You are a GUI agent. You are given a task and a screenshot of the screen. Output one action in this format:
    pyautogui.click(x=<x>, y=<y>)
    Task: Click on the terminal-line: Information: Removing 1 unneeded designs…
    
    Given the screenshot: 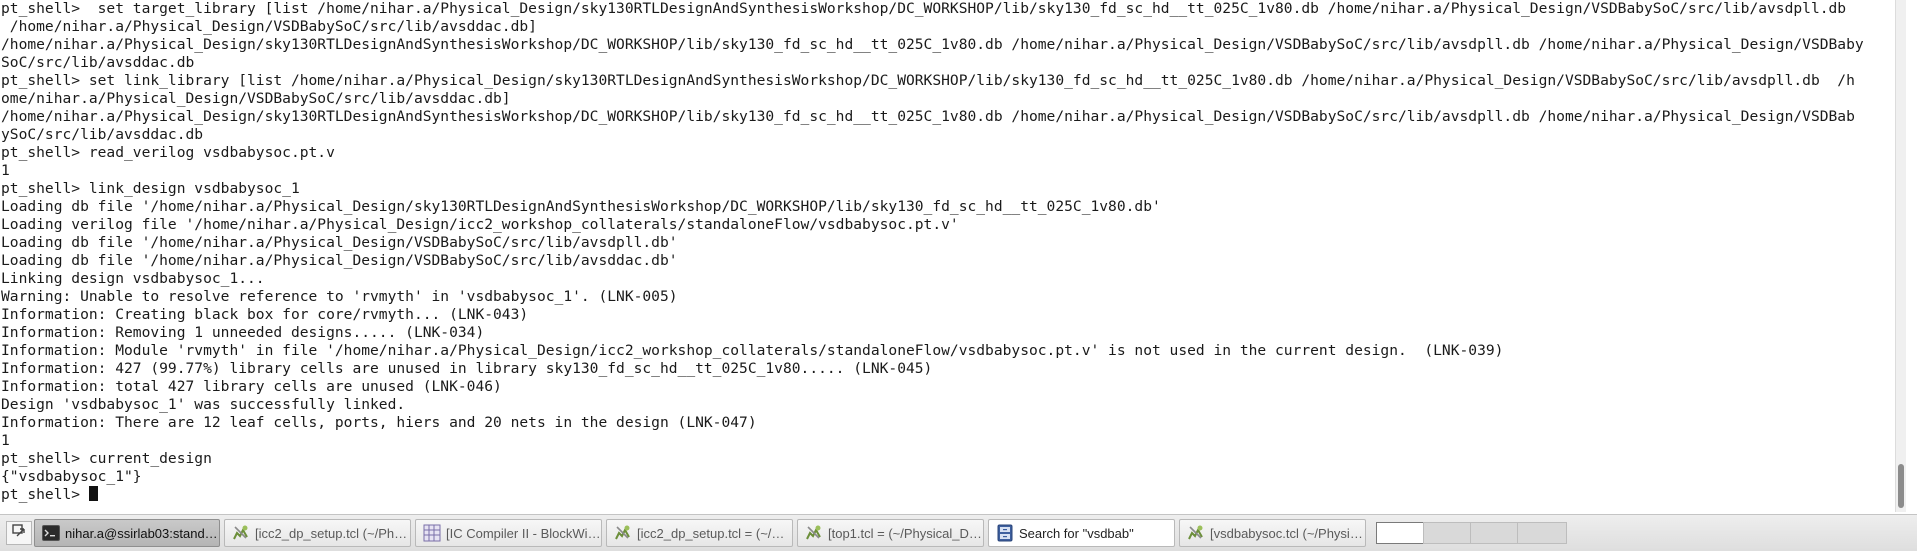 What is the action you would take?
    pyautogui.click(x=243, y=332)
    